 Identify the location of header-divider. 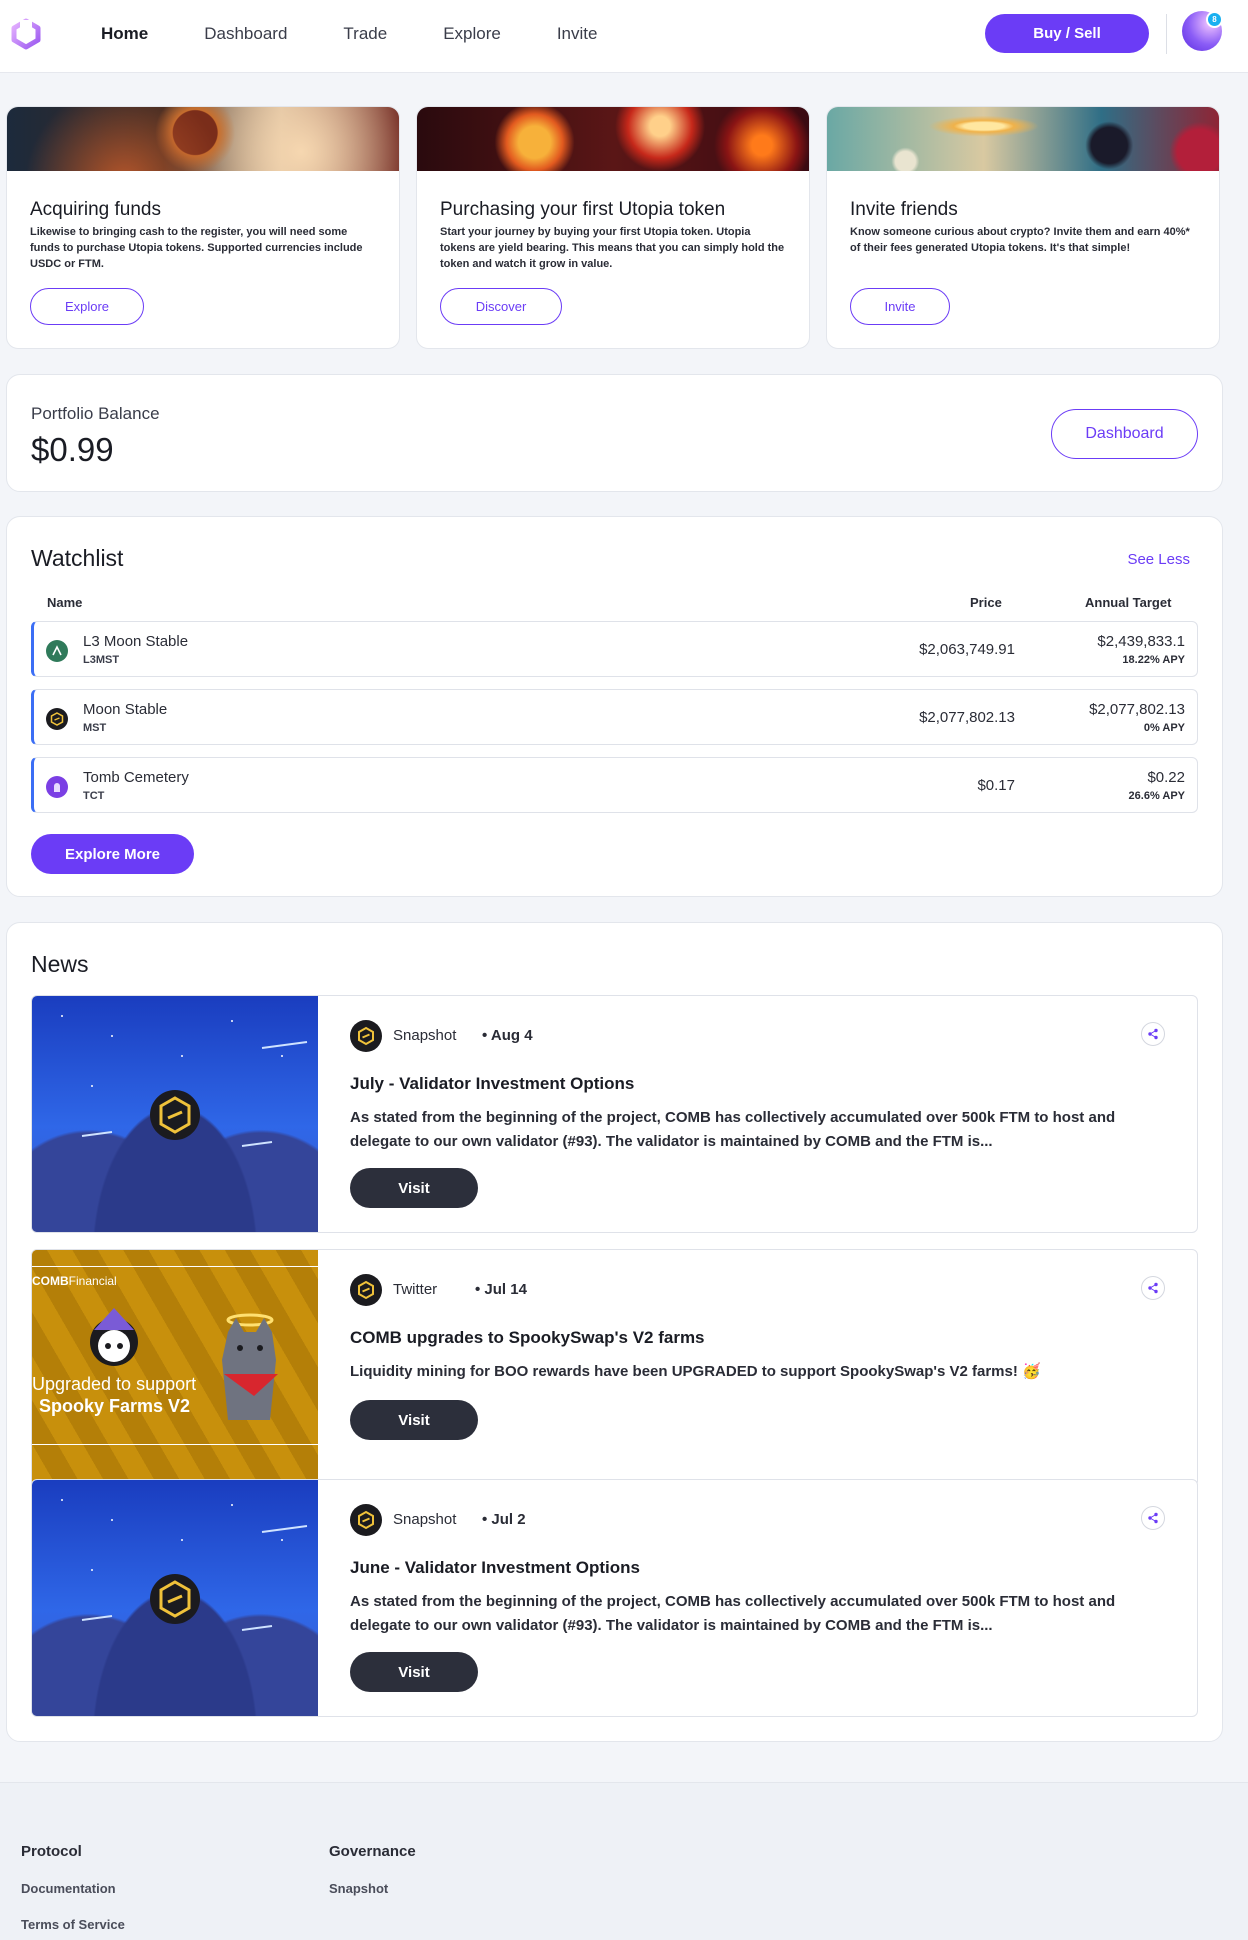
(1166, 34).